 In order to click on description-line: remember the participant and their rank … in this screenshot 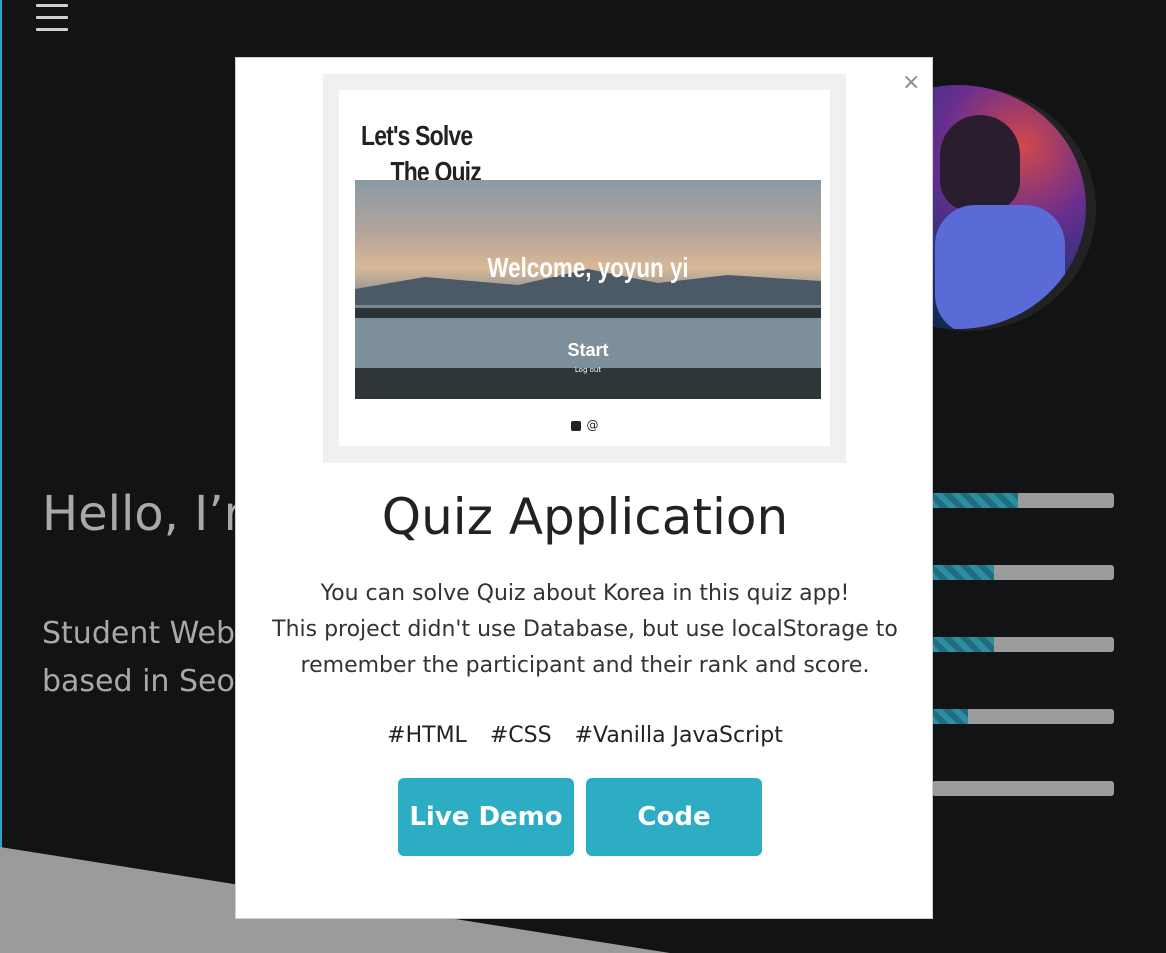, I will do `click(585, 665)`.